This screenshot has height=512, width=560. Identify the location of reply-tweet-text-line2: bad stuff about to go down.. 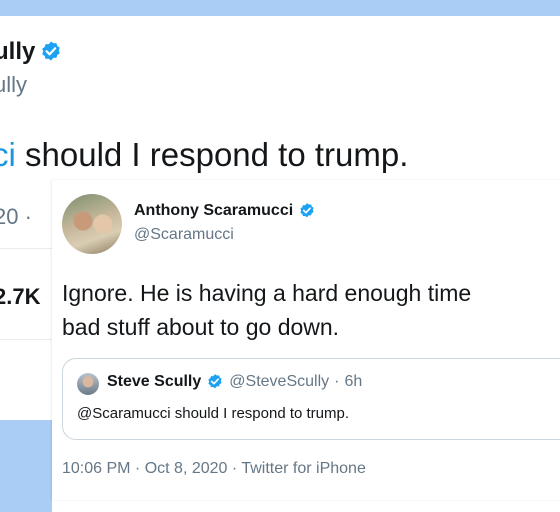
(201, 327).